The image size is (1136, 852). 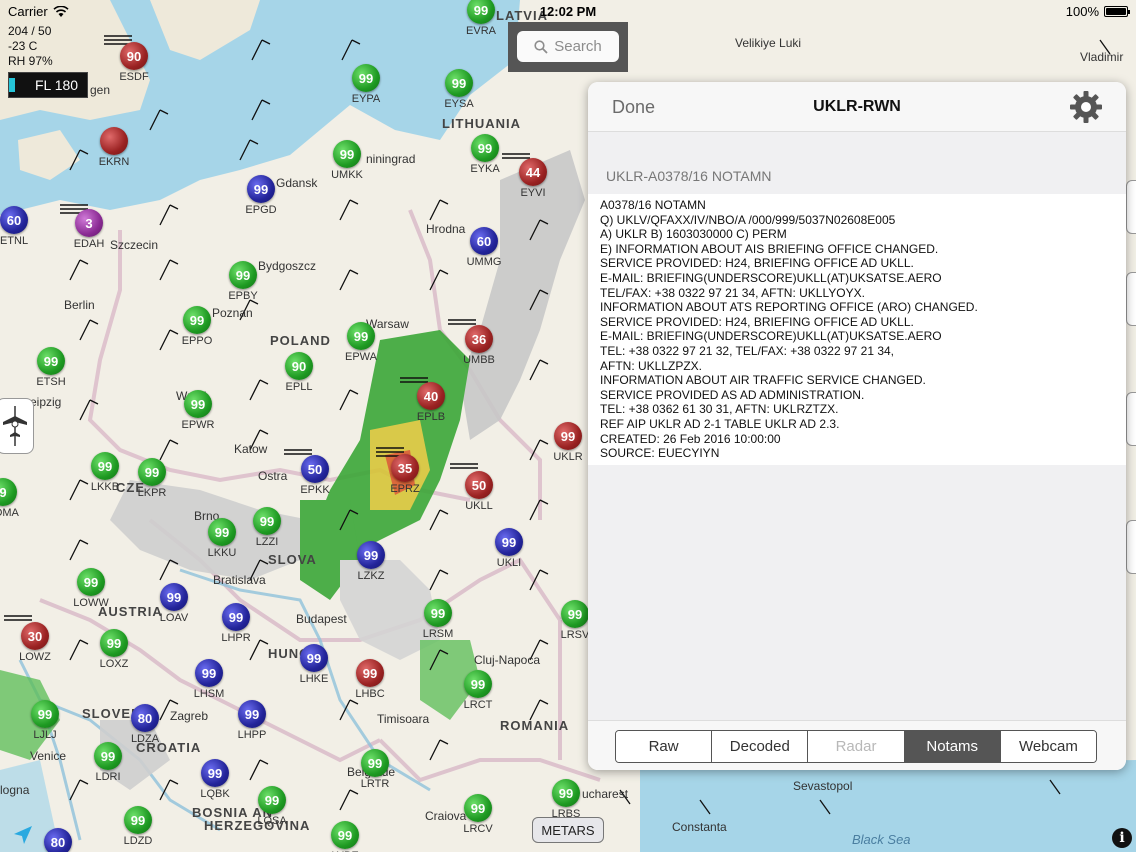 What do you see at coordinates (114, 141) in the screenshot?
I see `station-marker` at bounding box center [114, 141].